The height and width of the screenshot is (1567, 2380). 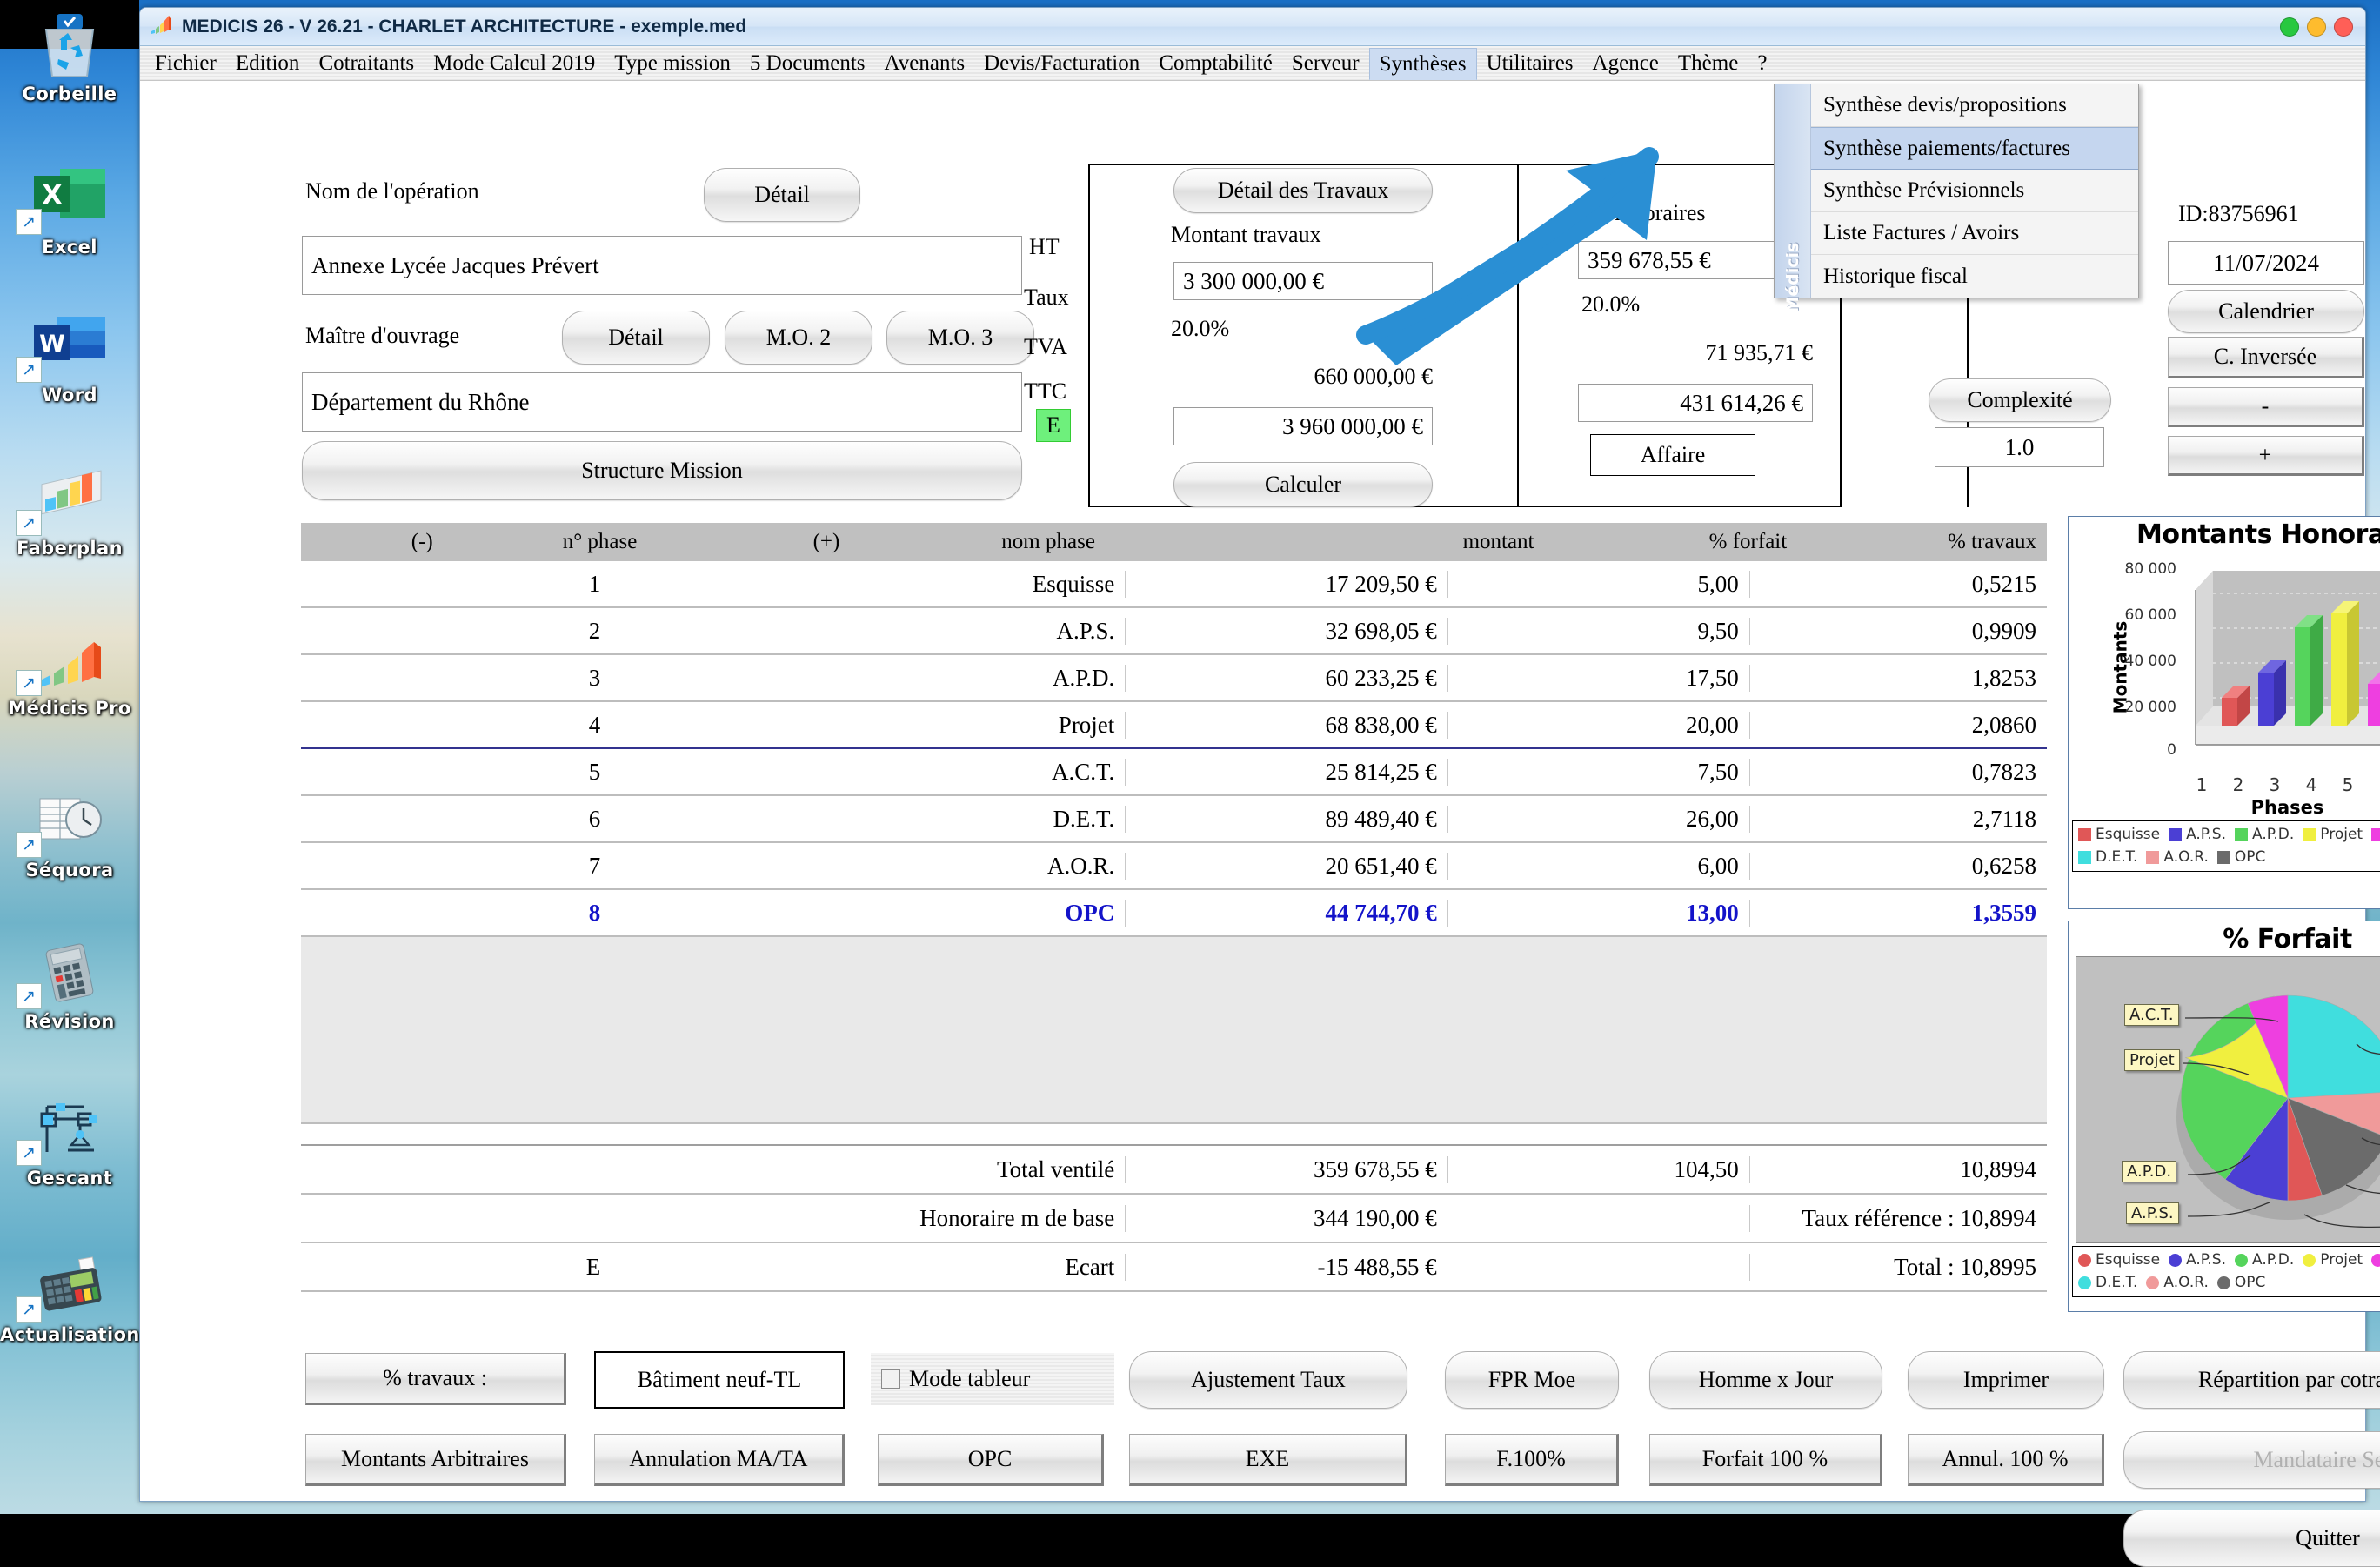 What do you see at coordinates (992, 1379) in the screenshot?
I see `mode-tableur-checkbox-wrap: Mode tableur` at bounding box center [992, 1379].